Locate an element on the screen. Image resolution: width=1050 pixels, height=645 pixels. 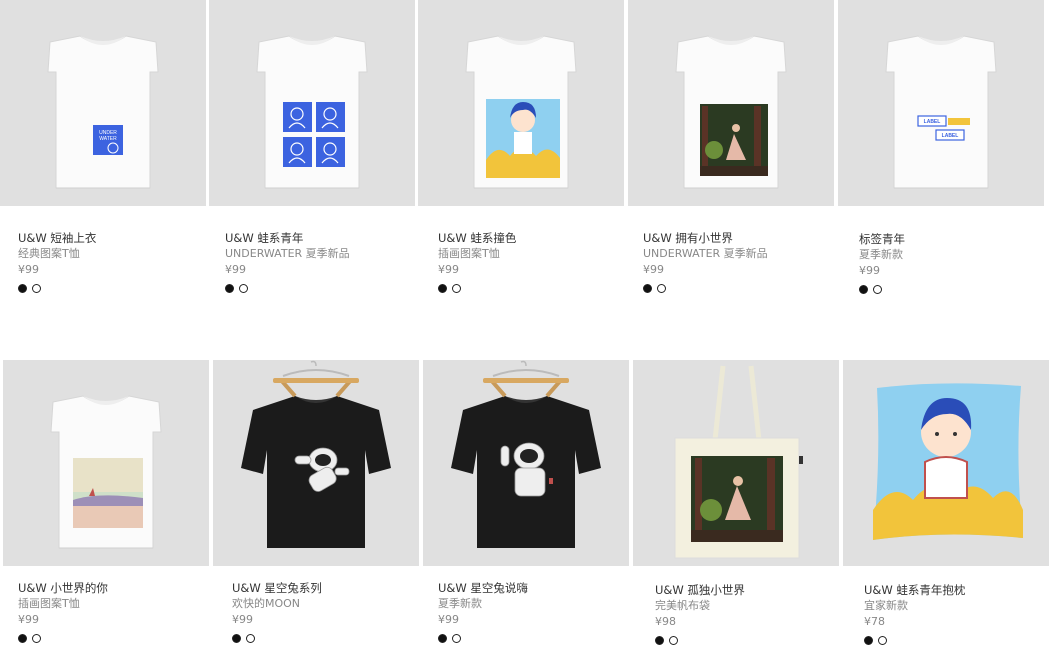
product-card: UNDER WATER U&W 短袖上衣 经典图案T恤 ¥99 is located at coordinates (103, 146).